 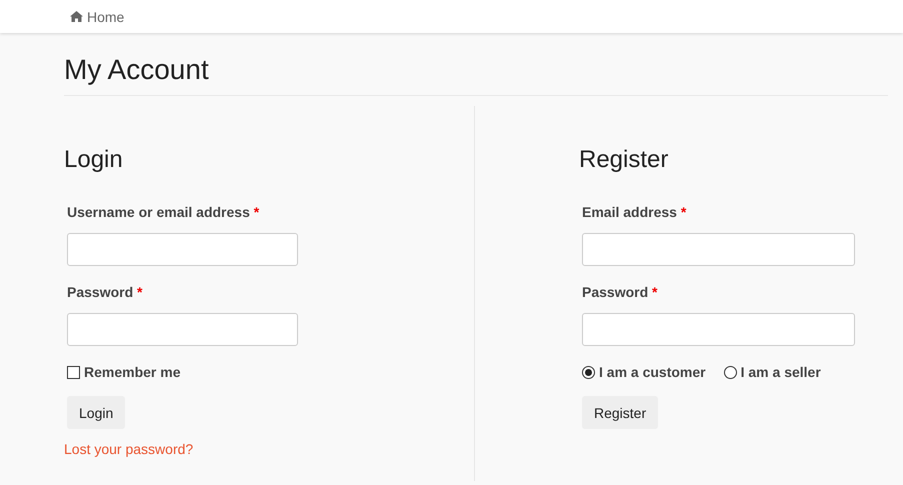 I want to click on login-heading: Login, so click(x=94, y=160).